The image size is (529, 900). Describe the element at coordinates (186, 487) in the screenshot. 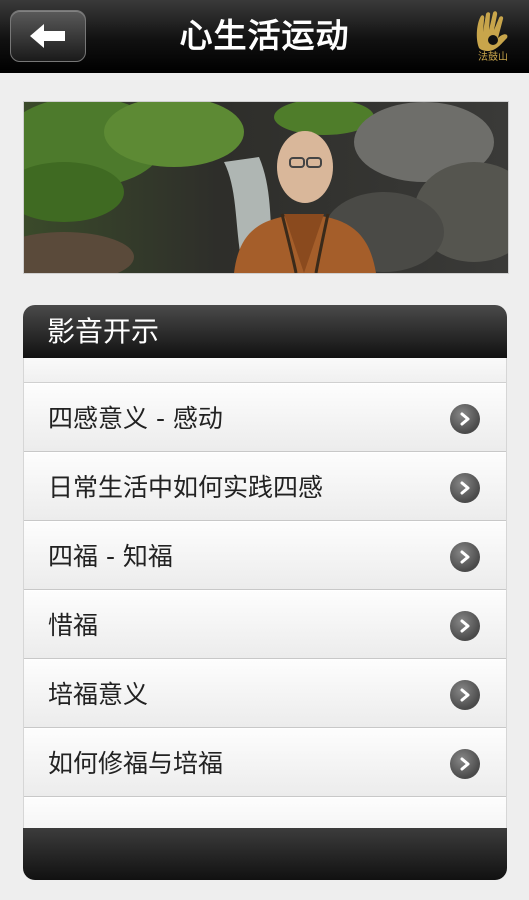

I see `list-item-label: 日常生活中如何实践四感` at that location.